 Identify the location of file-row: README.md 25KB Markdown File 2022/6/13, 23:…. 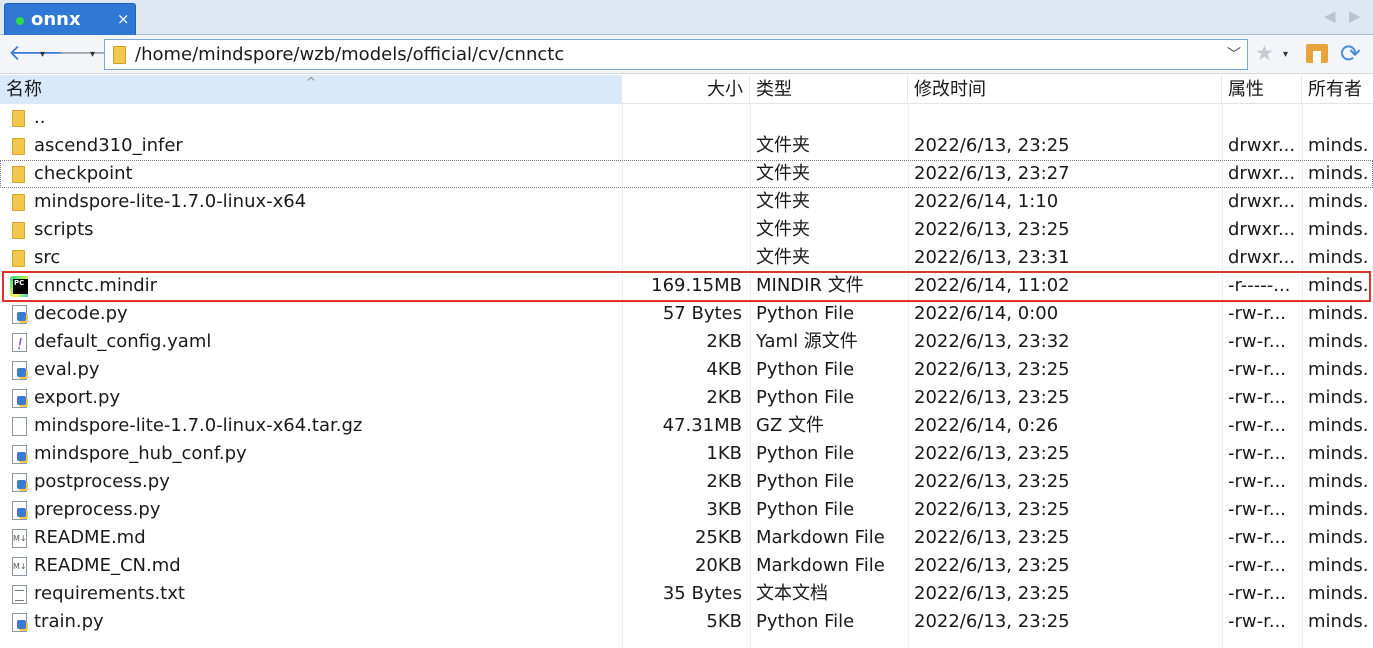
(686, 538).